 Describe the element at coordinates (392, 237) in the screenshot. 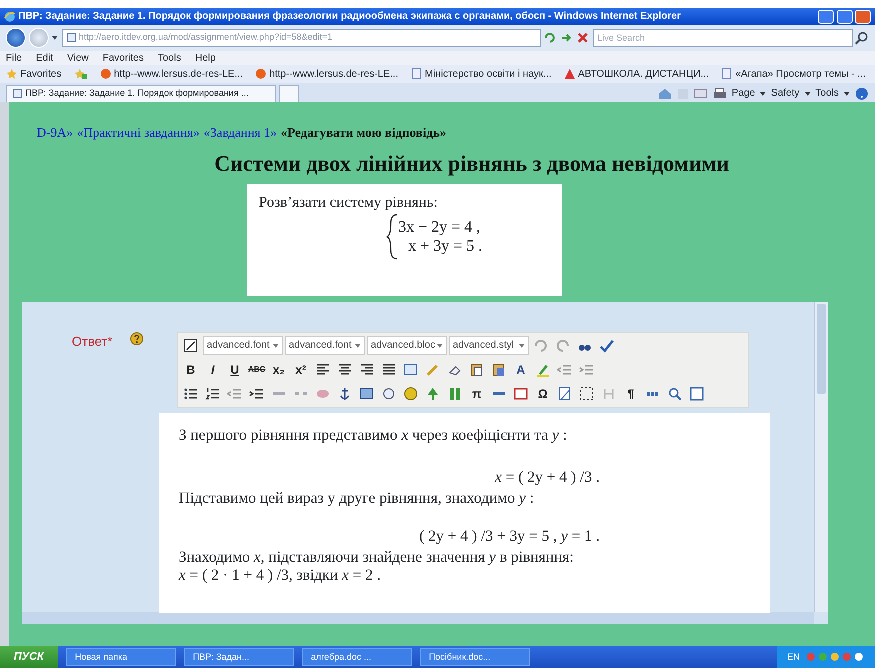

I see `brace-icon` at that location.